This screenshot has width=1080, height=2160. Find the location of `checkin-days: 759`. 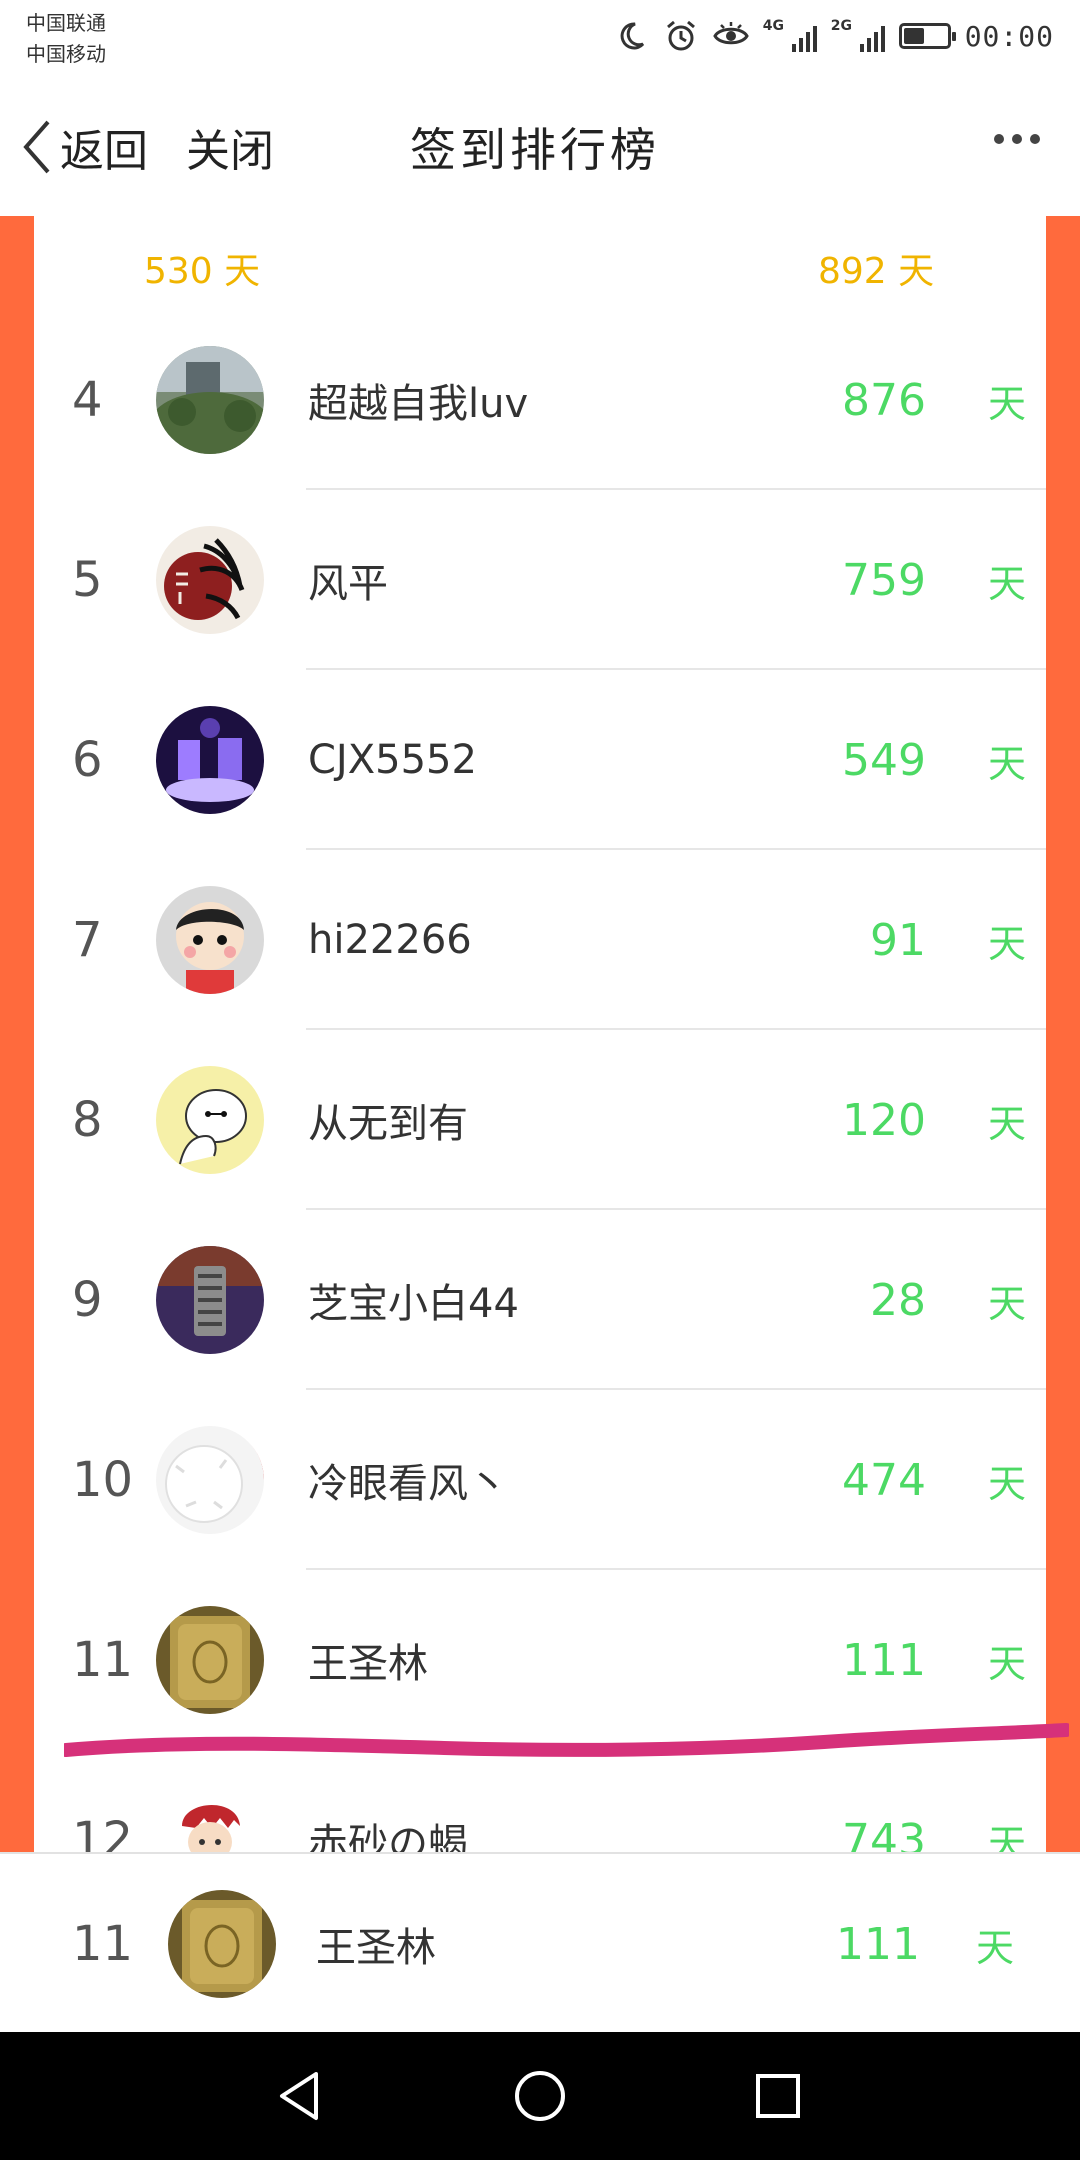

checkin-days: 759 is located at coordinates (884, 580).